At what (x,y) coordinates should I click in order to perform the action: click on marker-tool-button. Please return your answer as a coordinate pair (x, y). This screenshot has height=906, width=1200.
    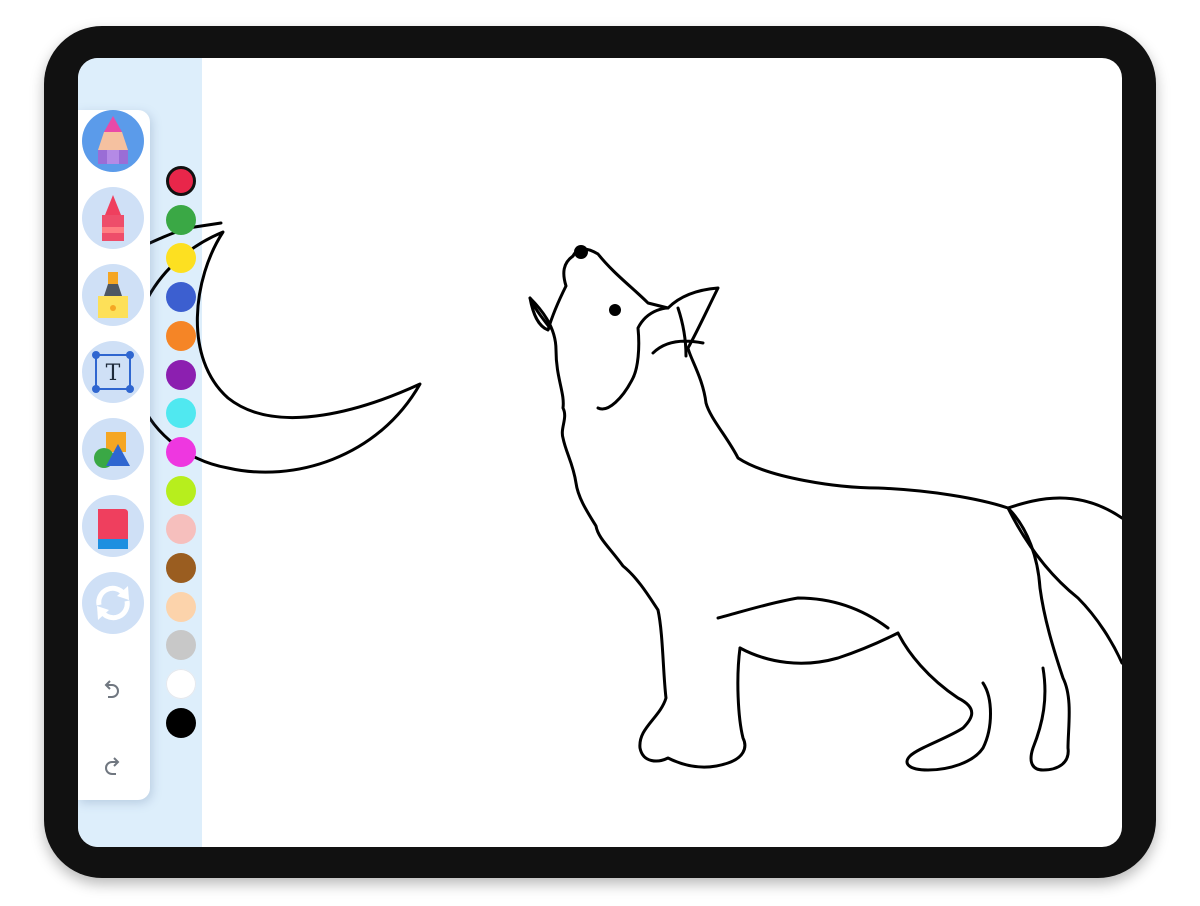
    Looking at the image, I should click on (113, 295).